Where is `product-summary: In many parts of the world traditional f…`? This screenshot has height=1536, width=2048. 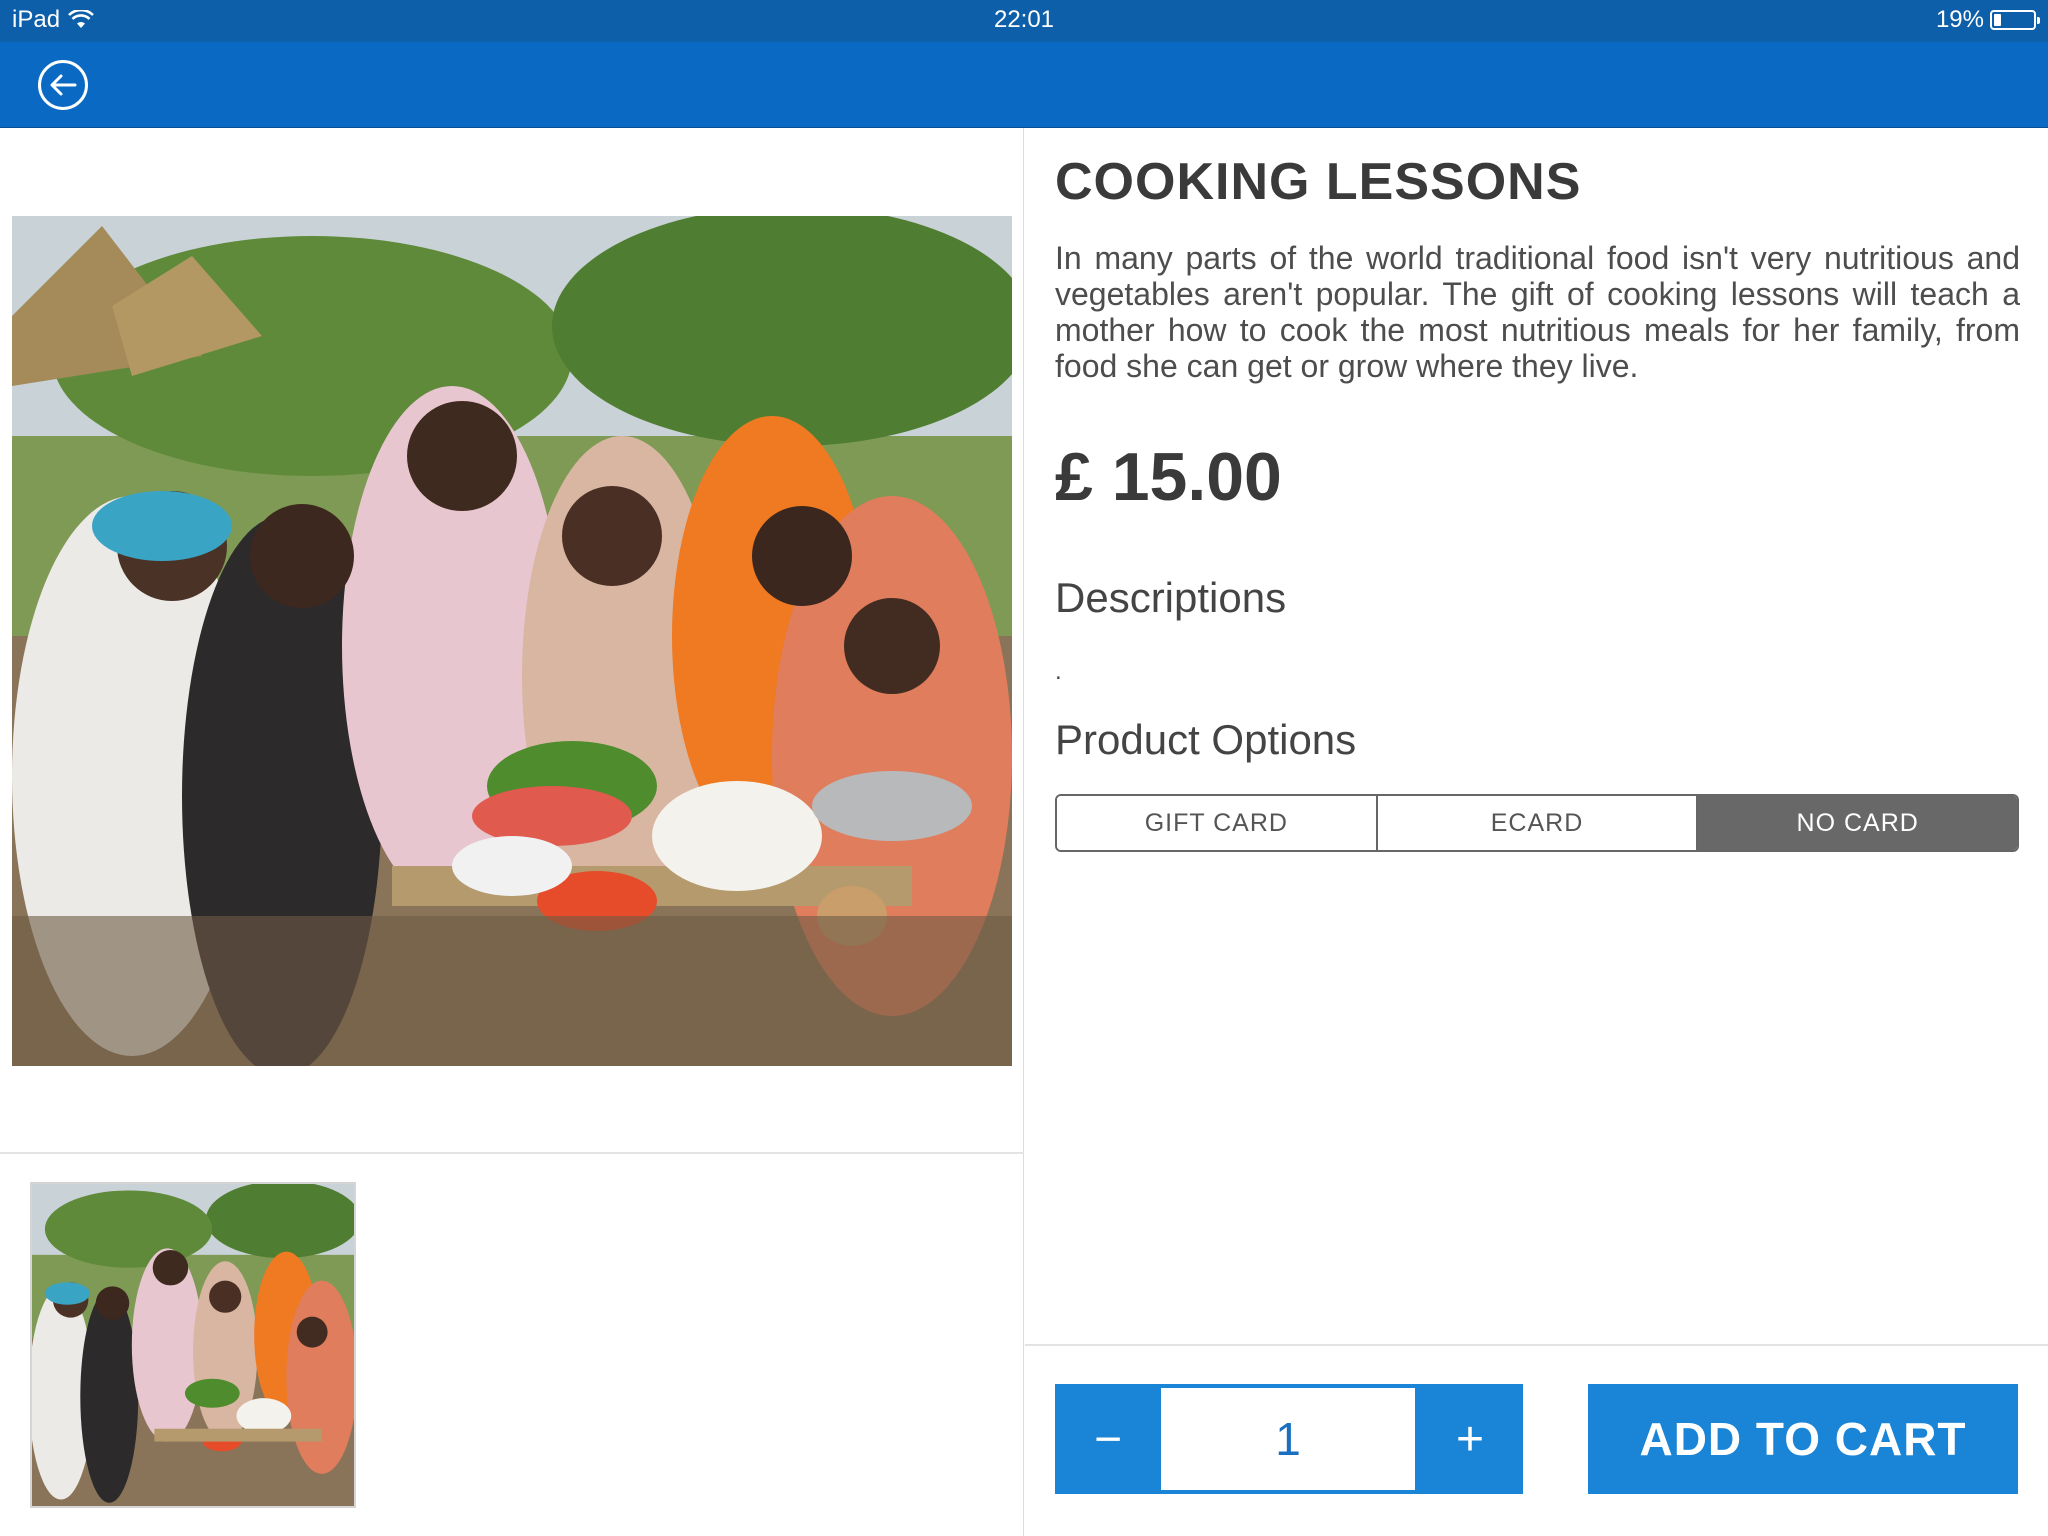
product-summary: In many parts of the world traditional f… is located at coordinates (1537, 312).